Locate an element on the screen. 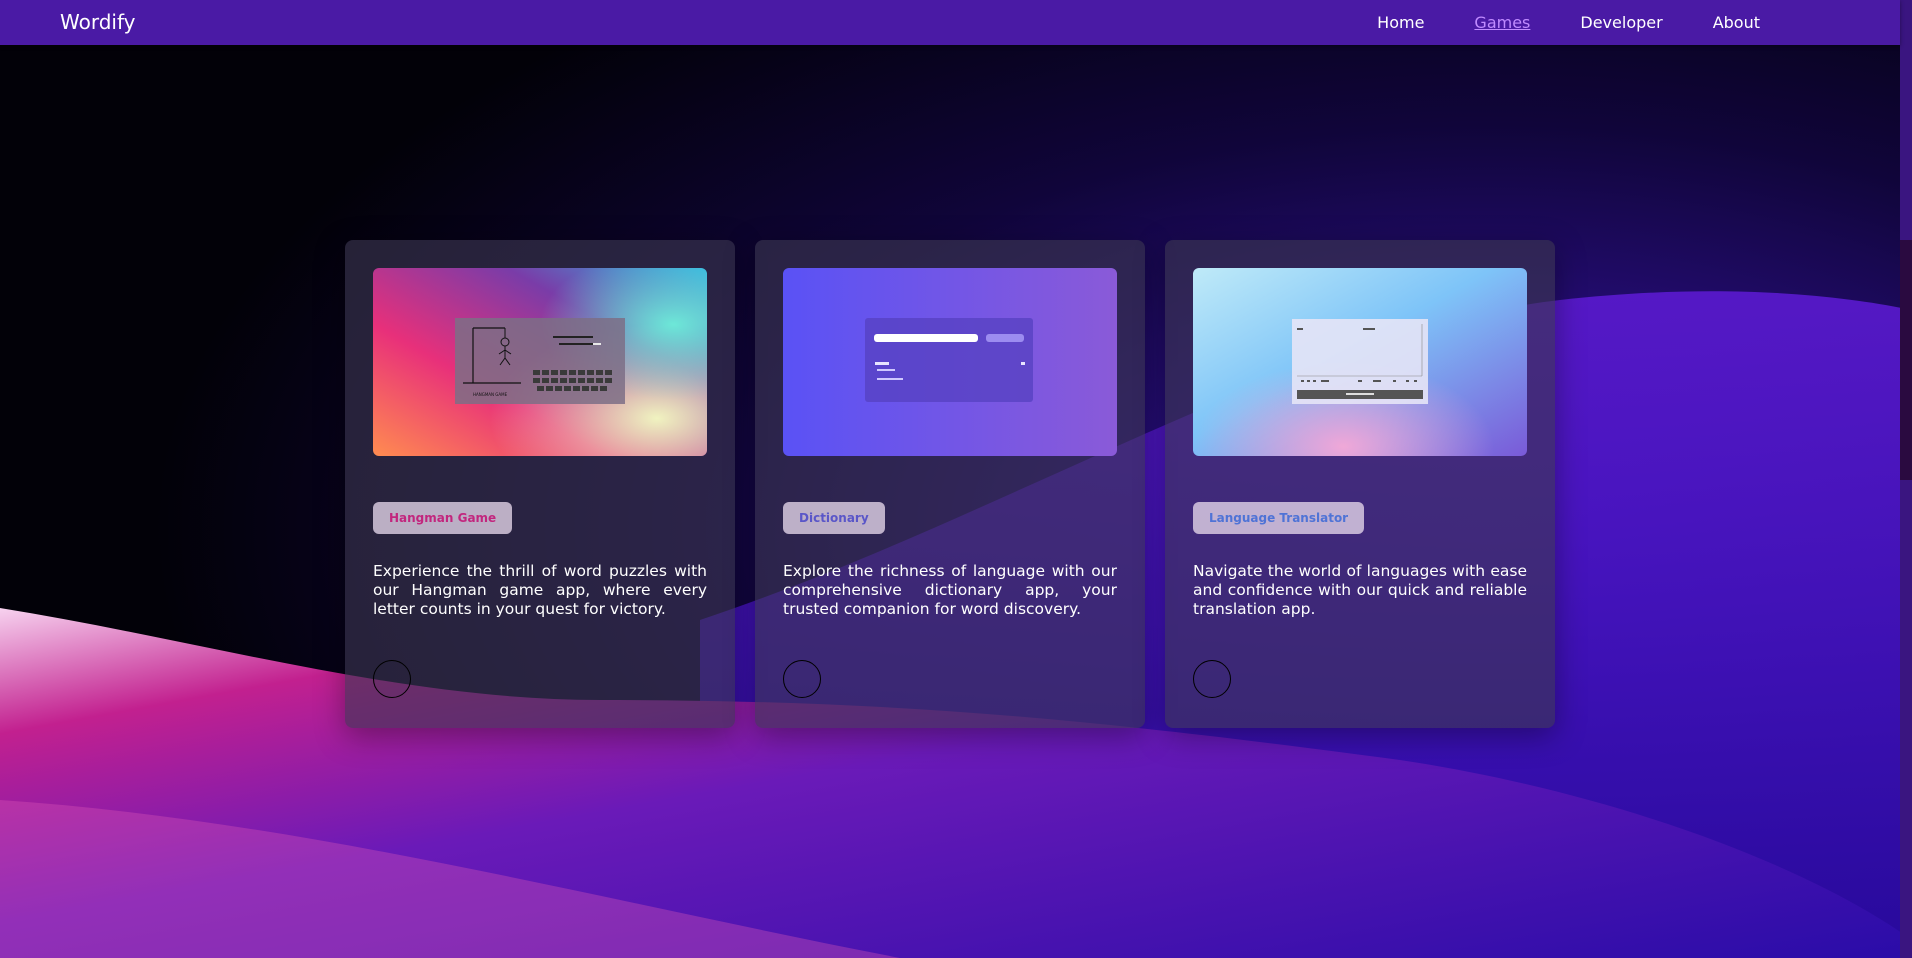  nav-link-developer: Developer is located at coordinates (1621, 22).